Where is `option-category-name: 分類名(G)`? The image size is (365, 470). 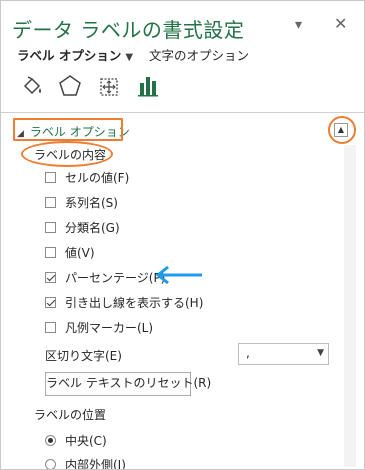 option-category-name: 分類名(G) is located at coordinates (82, 227).